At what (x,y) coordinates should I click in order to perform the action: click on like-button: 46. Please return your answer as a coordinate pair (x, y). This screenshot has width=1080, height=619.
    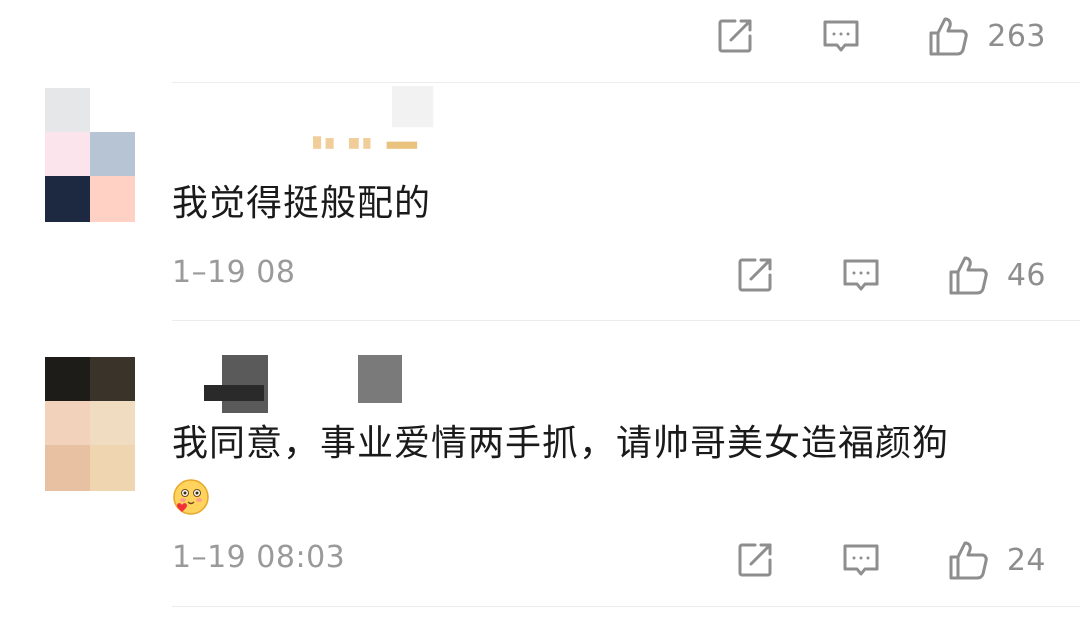
    Looking at the image, I should click on (996, 275).